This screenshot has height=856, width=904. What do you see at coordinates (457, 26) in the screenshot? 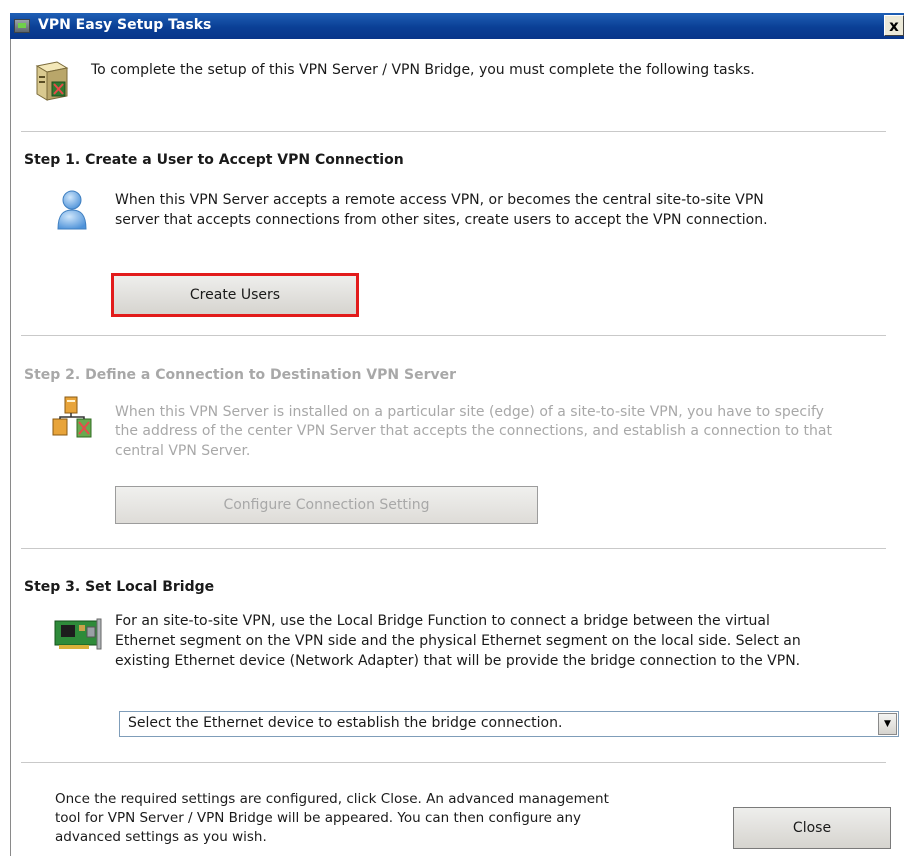
I see `title-bar: VPN Easy Setup Tasks x` at bounding box center [457, 26].